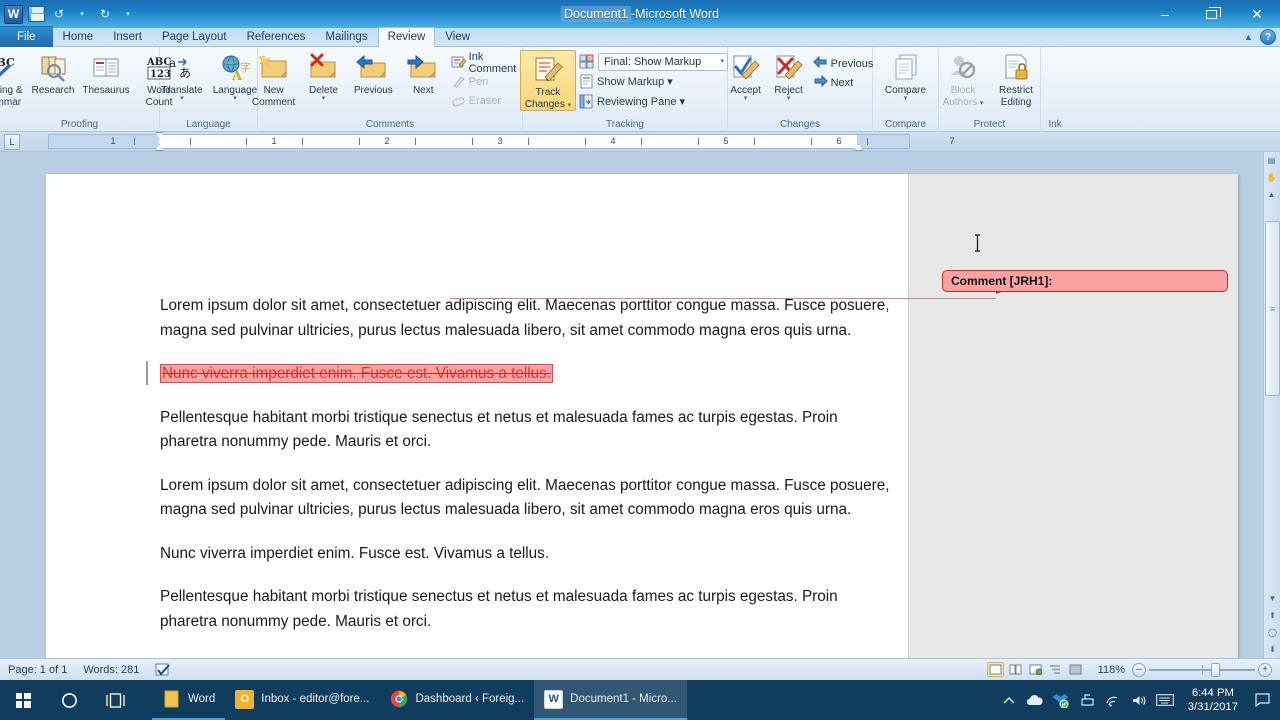  What do you see at coordinates (1248, 37) in the screenshot?
I see `collapse-ribbon-button: ▲` at bounding box center [1248, 37].